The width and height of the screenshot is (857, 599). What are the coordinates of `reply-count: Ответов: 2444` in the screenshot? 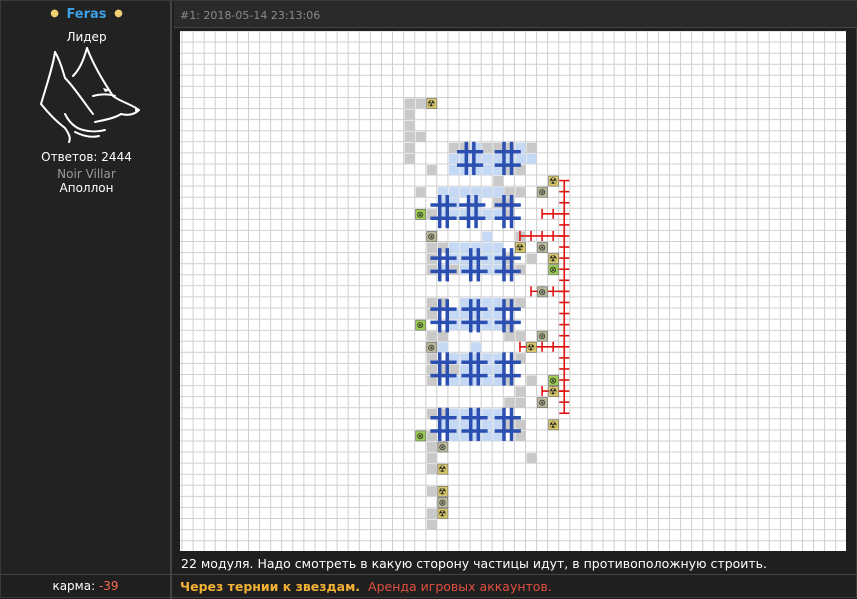 It's located at (86, 157).